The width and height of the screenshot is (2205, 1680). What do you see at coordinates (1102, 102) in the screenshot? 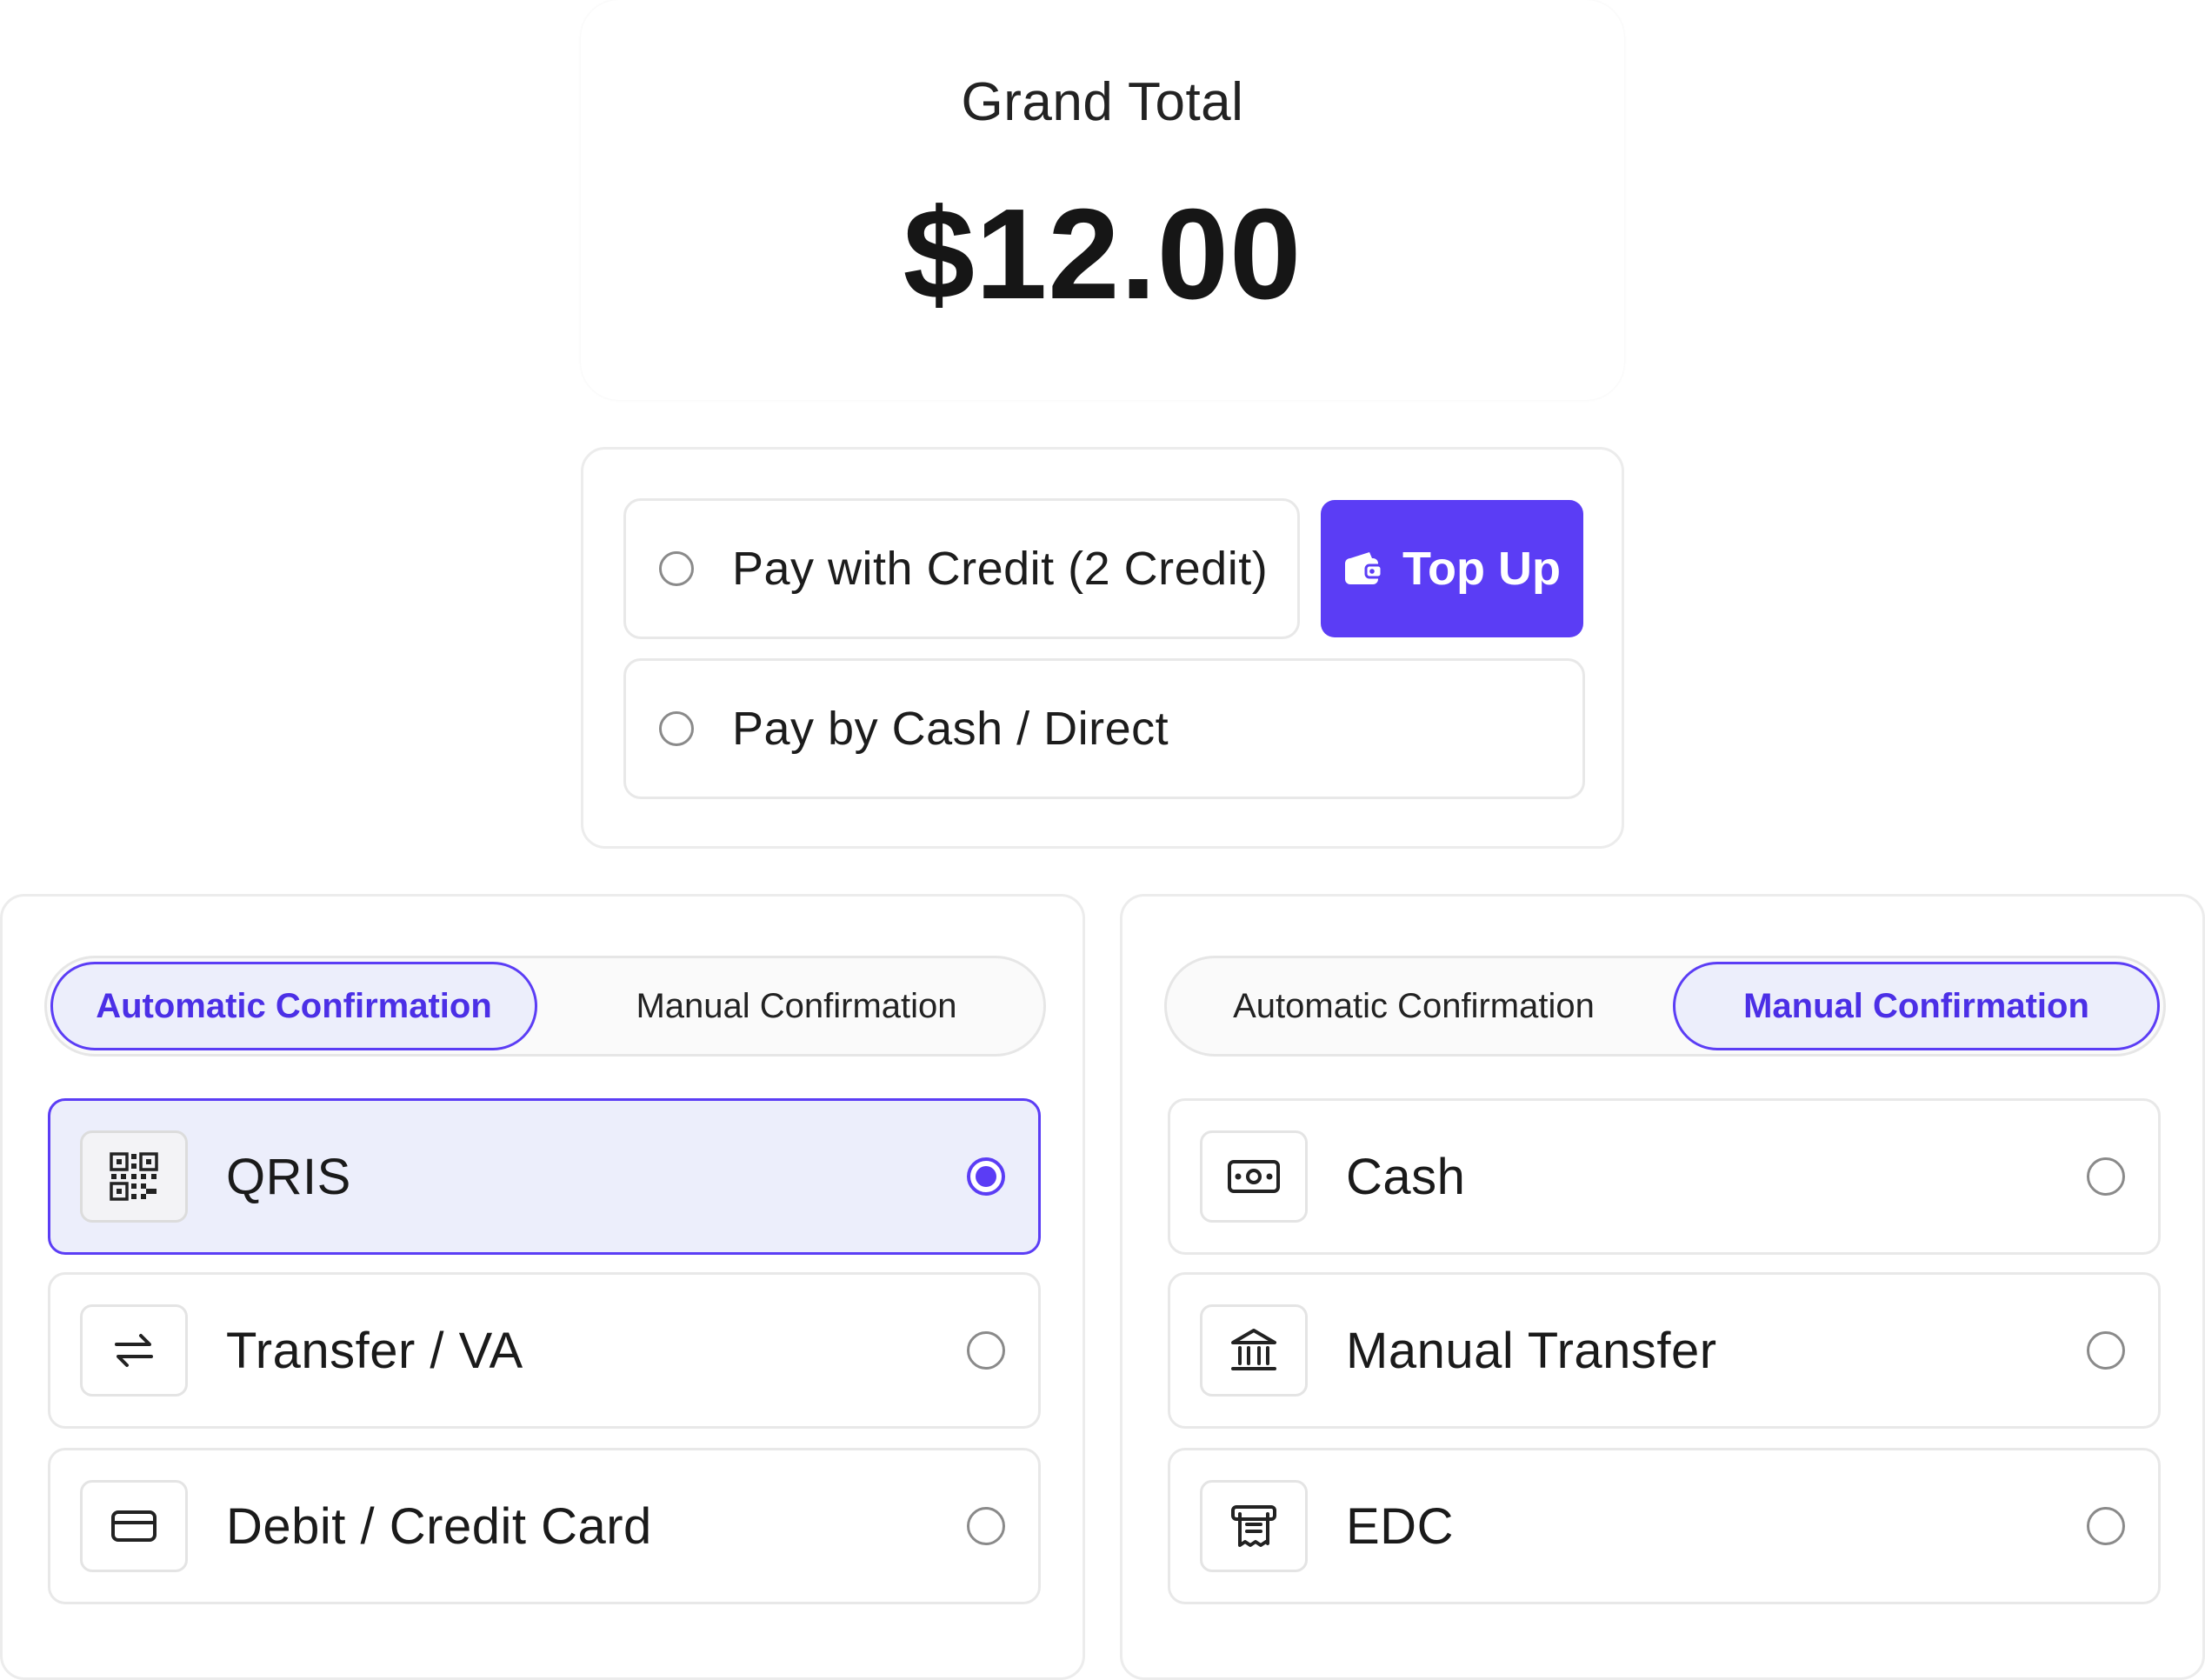
I see `grand-total-label: Grand Total` at bounding box center [1102, 102].